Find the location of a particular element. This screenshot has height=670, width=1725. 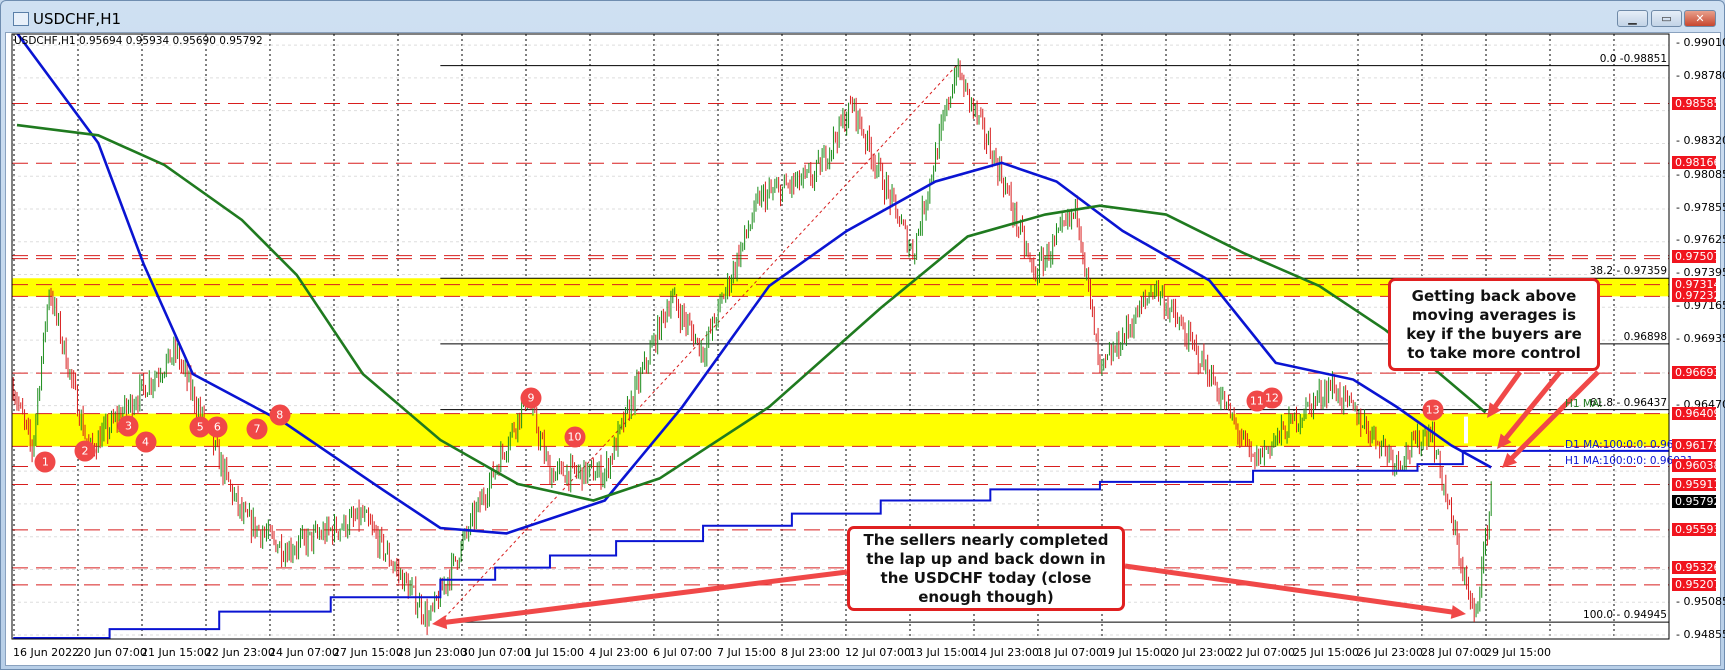

time-axis-label: 21 Jun 15:00 is located at coordinates (176, 652).